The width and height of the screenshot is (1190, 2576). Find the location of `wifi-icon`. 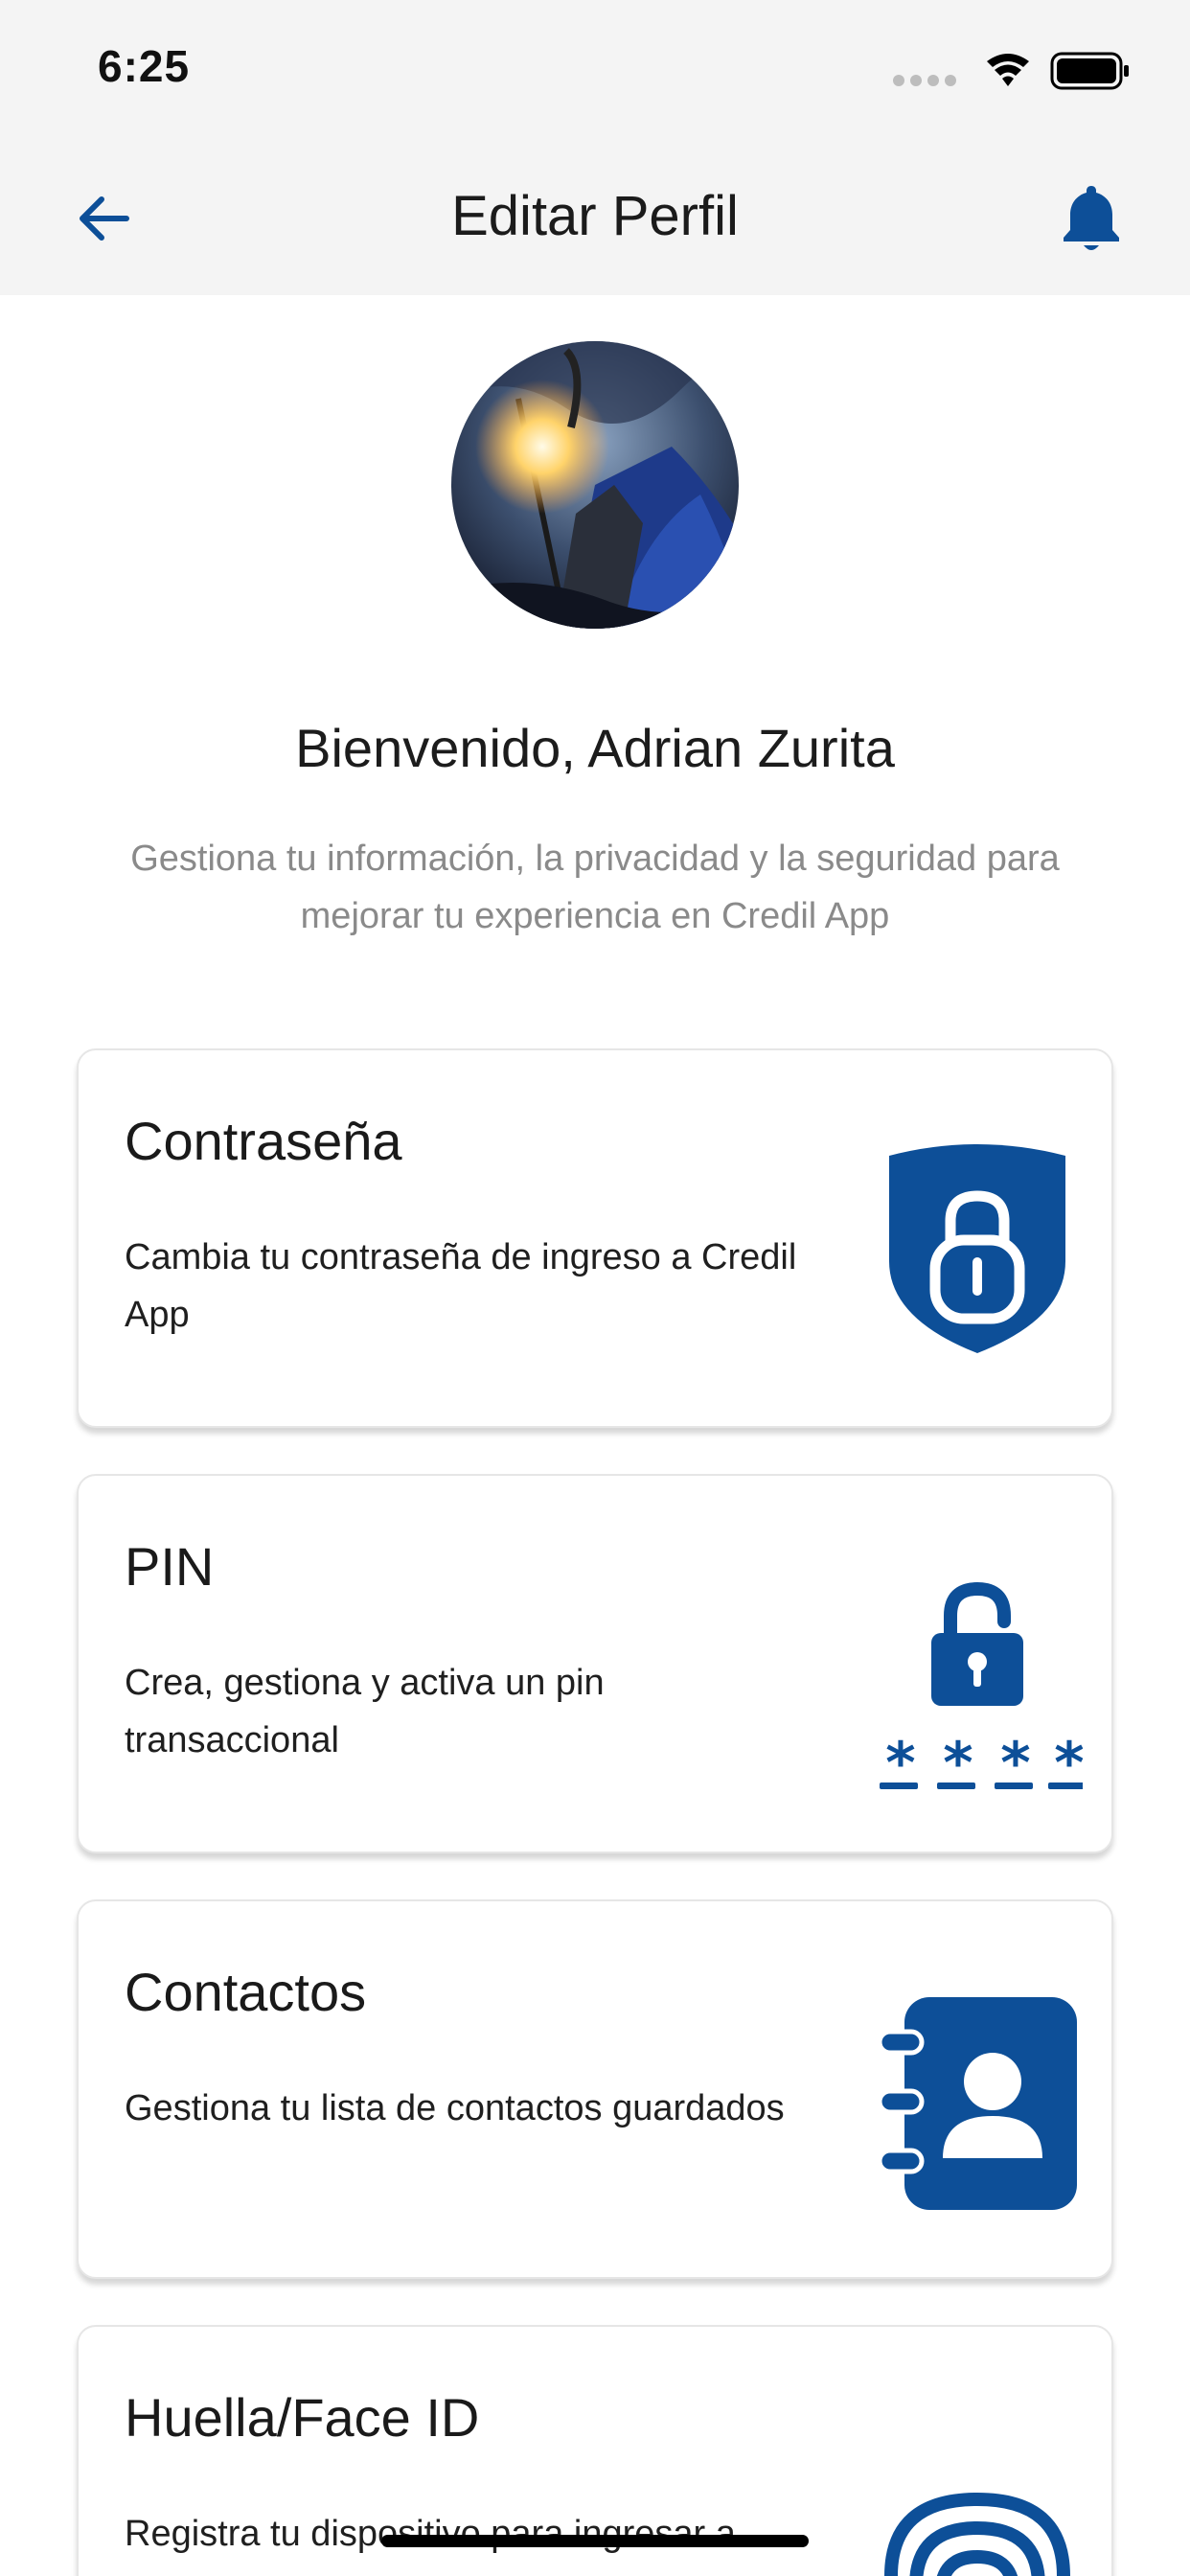

wifi-icon is located at coordinates (1008, 70).